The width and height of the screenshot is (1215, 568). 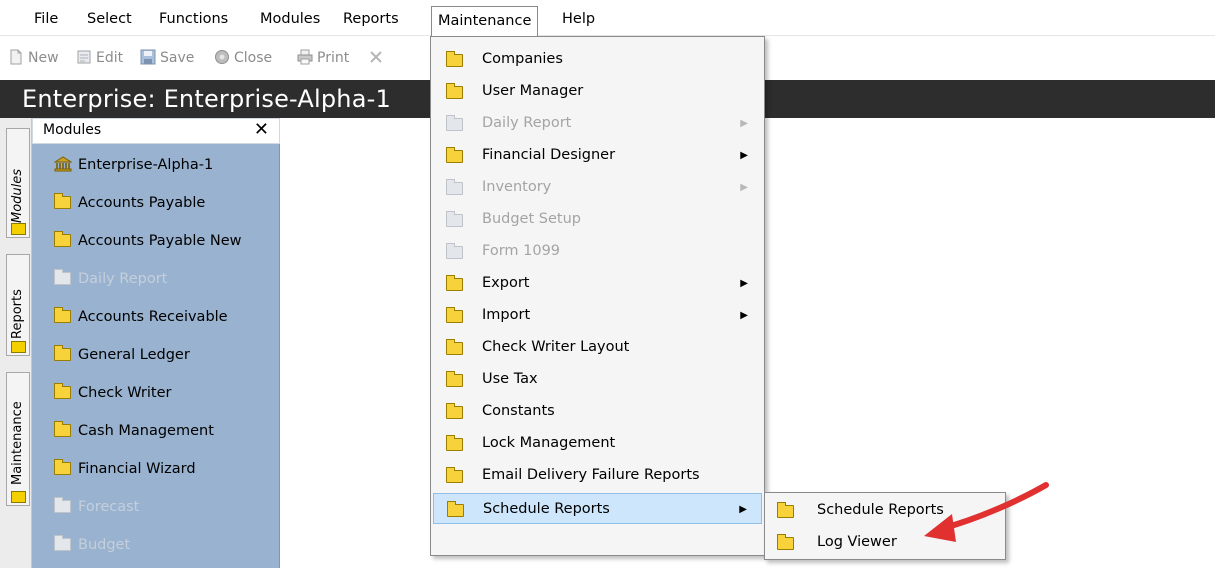 What do you see at coordinates (17, 314) in the screenshot?
I see `tab-reports-label: Reports` at bounding box center [17, 314].